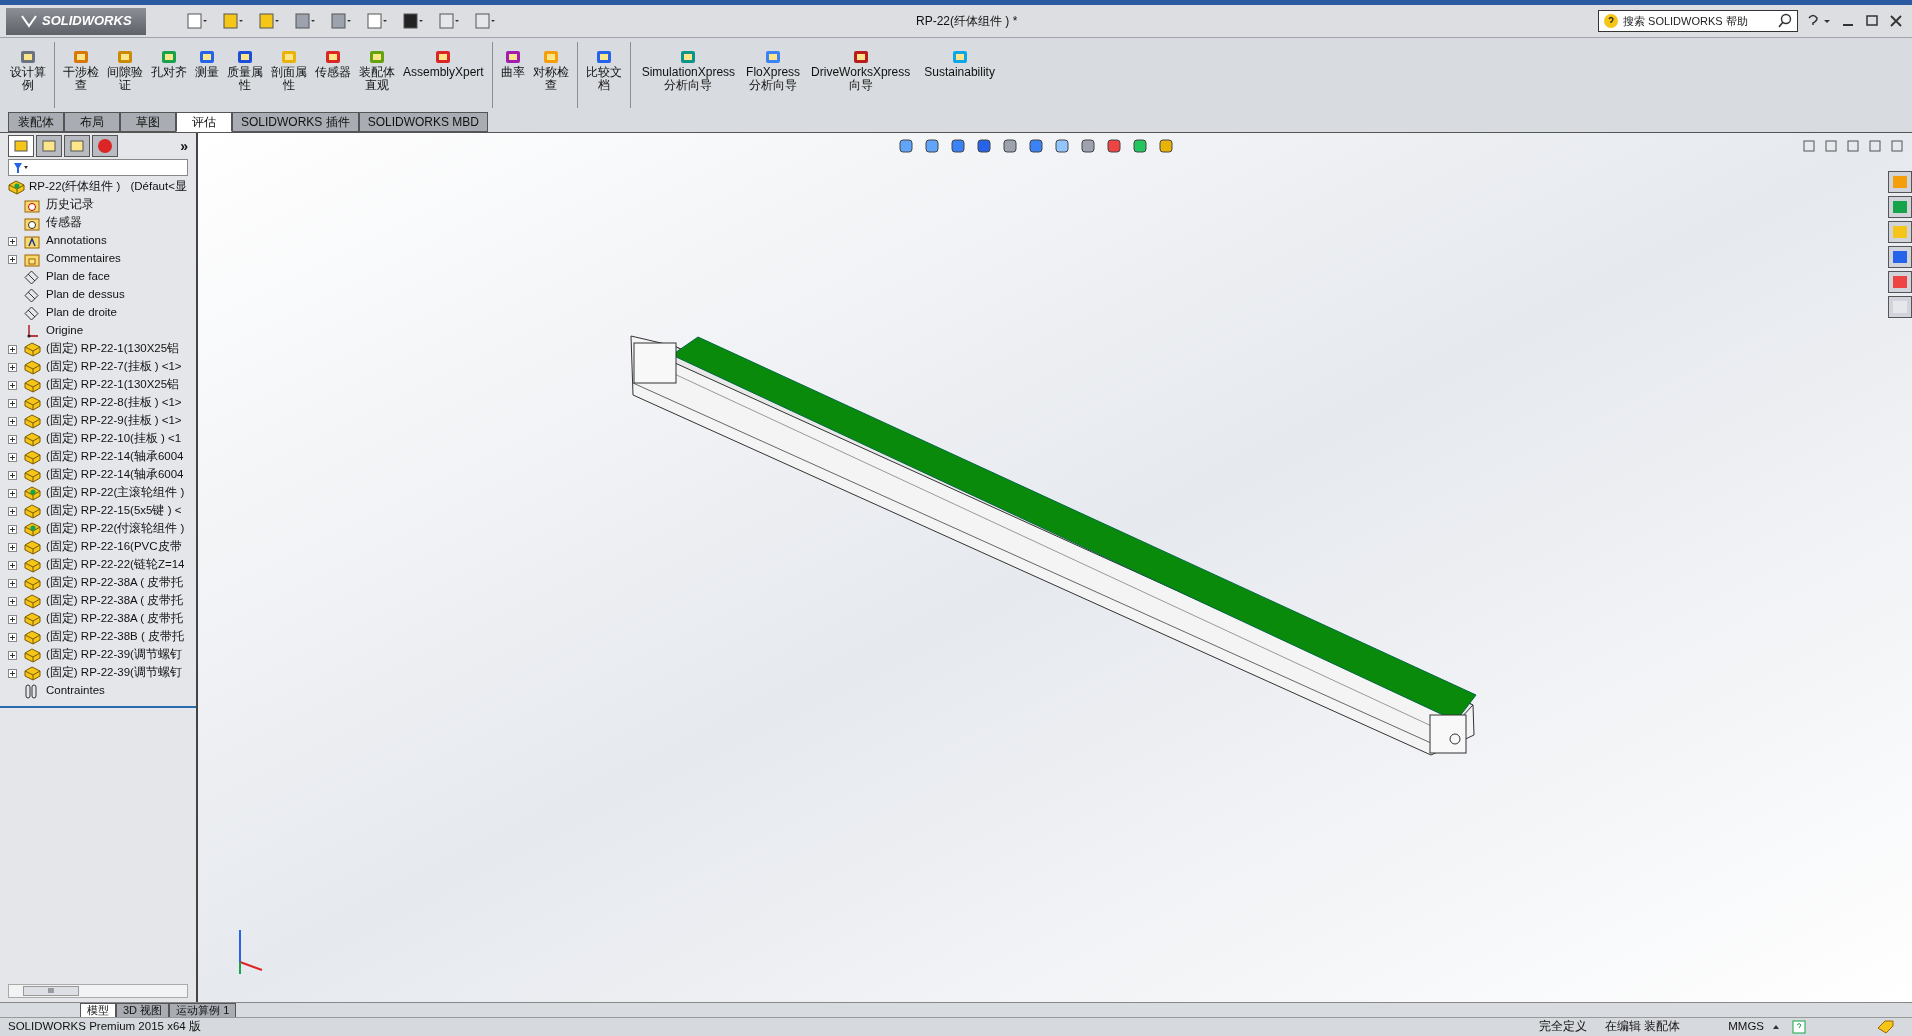 The width and height of the screenshot is (1912, 1036). Describe the element at coordinates (377, 75) in the screenshot. I see `ribbon-button: 装配体 直观` at that location.